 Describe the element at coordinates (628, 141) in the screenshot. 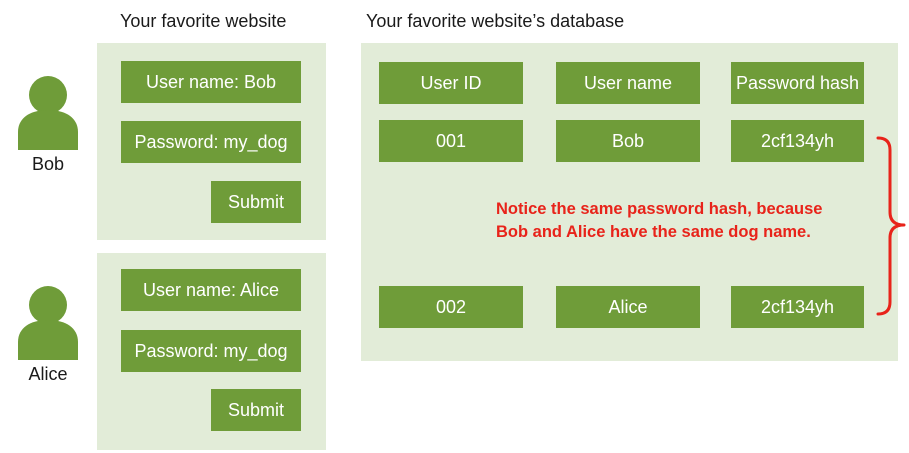

I see `table-cell-user-name: Bob` at that location.